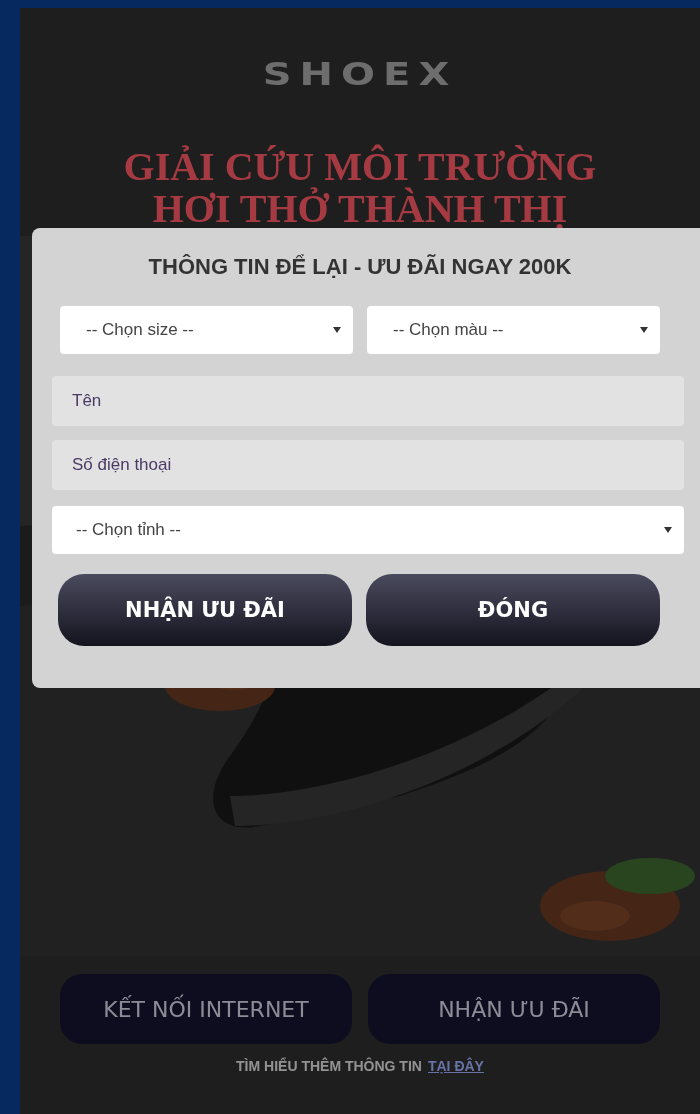  I want to click on modal-button: NHẬN ƯU ĐÃI, so click(205, 610).